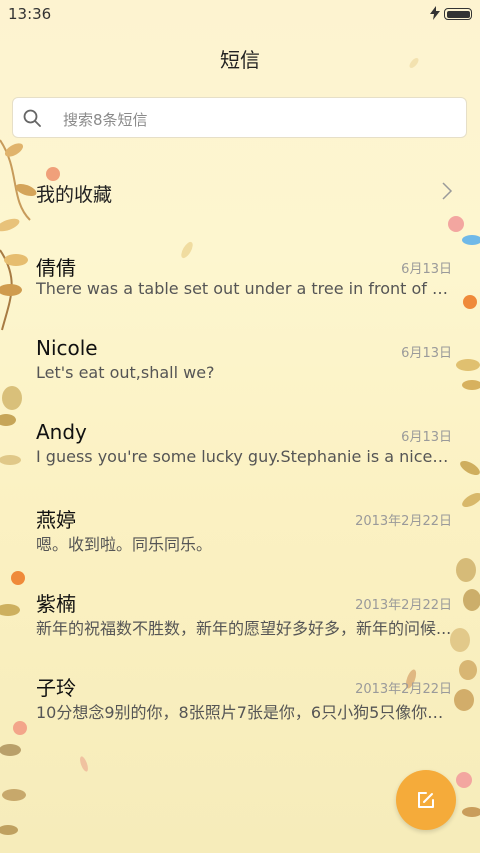 This screenshot has height=853, width=480. I want to click on favorites-label: 我的收藏, so click(74, 195).